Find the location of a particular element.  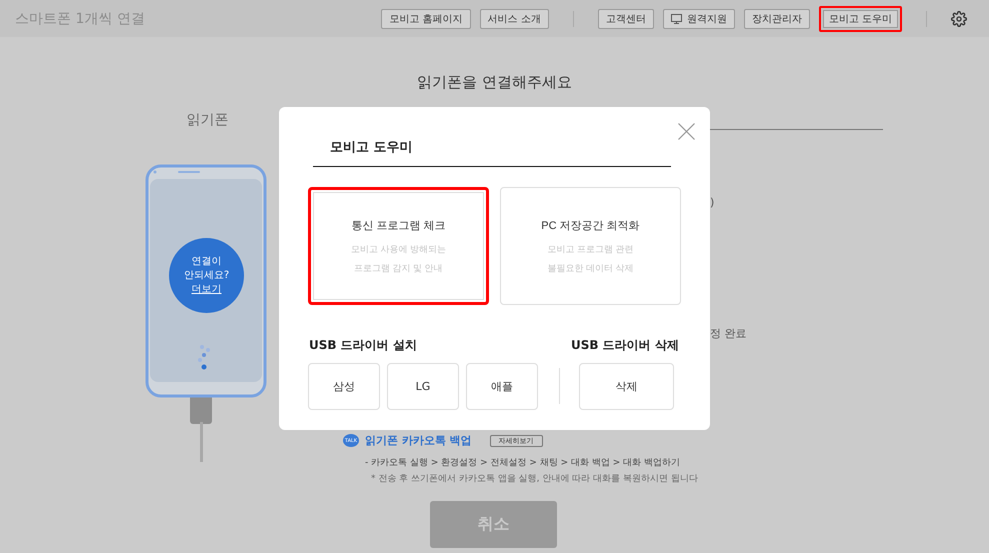

section-title: USB 드라이버 설치 is located at coordinates (363, 345).